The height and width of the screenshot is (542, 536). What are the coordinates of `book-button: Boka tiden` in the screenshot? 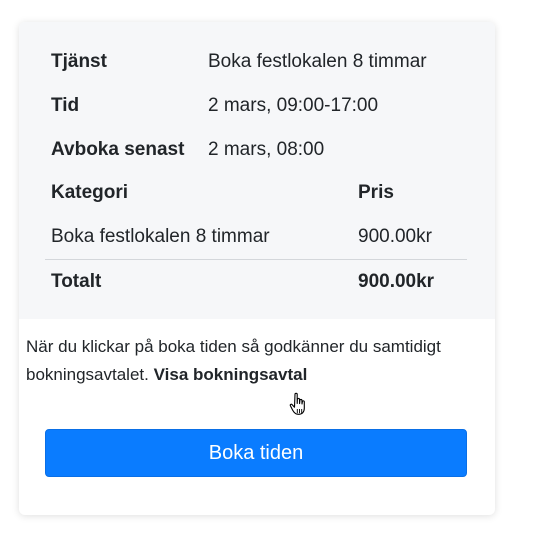 It's located at (256, 453).